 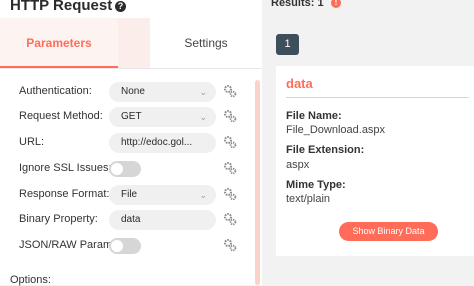 I want to click on divider, so click(x=131, y=68).